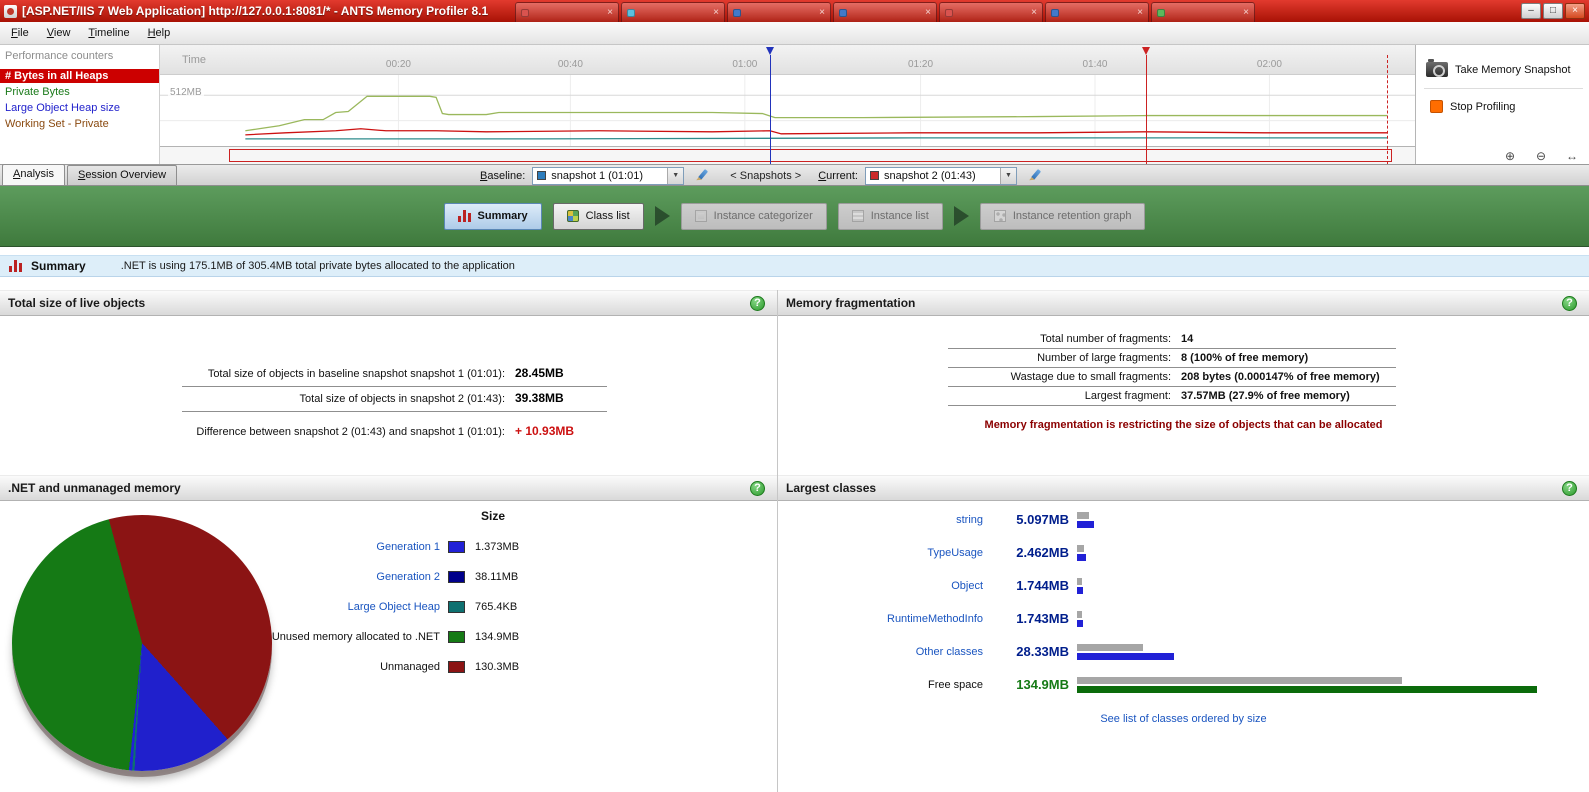 The height and width of the screenshot is (792, 1589). What do you see at coordinates (880, 553) in the screenshot?
I see `class-label-typeusage: TypeUsage` at bounding box center [880, 553].